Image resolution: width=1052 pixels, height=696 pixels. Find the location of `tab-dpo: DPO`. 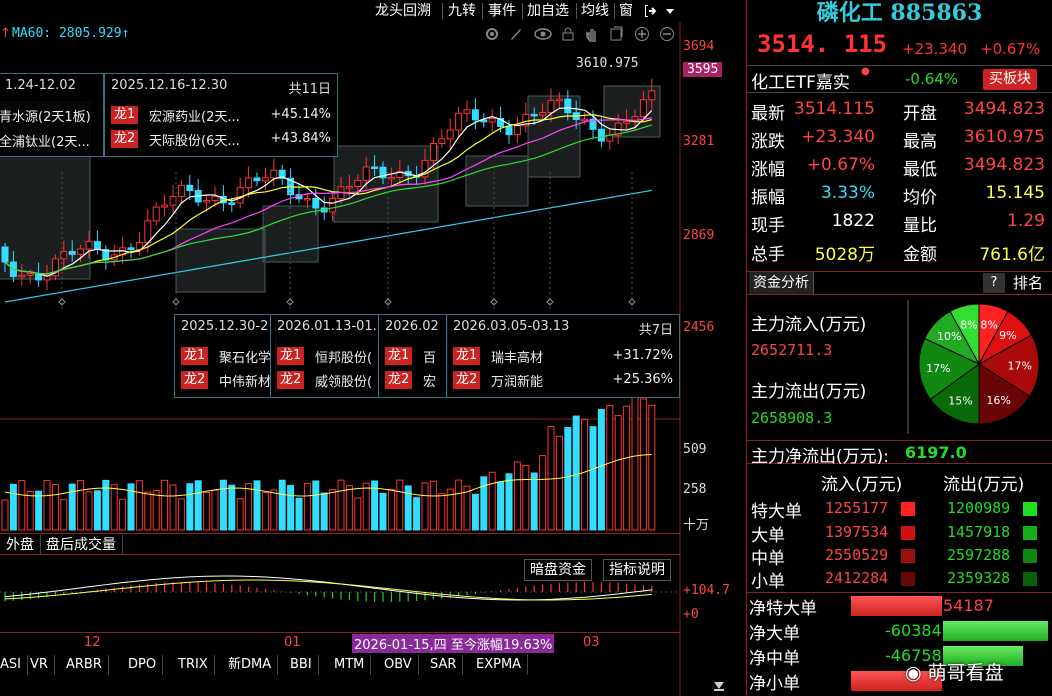

tab-dpo: DPO is located at coordinates (143, 665).